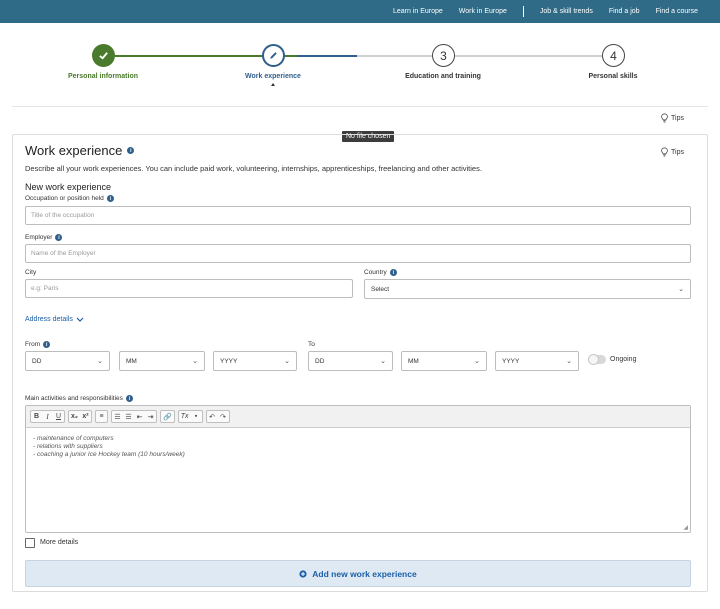 The height and width of the screenshot is (609, 720). What do you see at coordinates (167, 417) in the screenshot?
I see `link-icon: 🔗` at bounding box center [167, 417].